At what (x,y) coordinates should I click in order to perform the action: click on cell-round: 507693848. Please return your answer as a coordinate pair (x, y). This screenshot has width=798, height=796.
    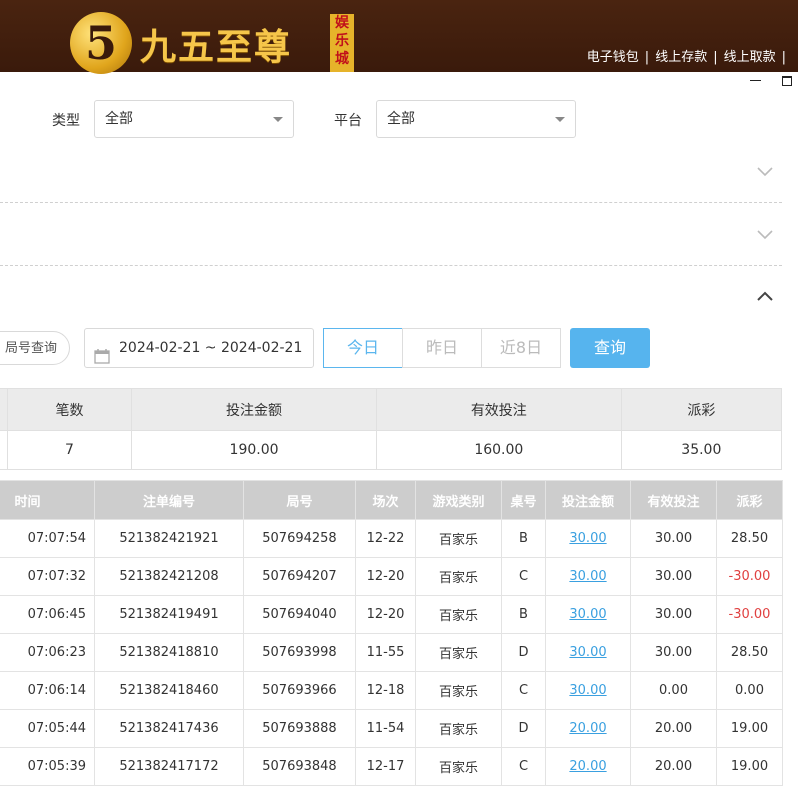
    Looking at the image, I should click on (299, 766).